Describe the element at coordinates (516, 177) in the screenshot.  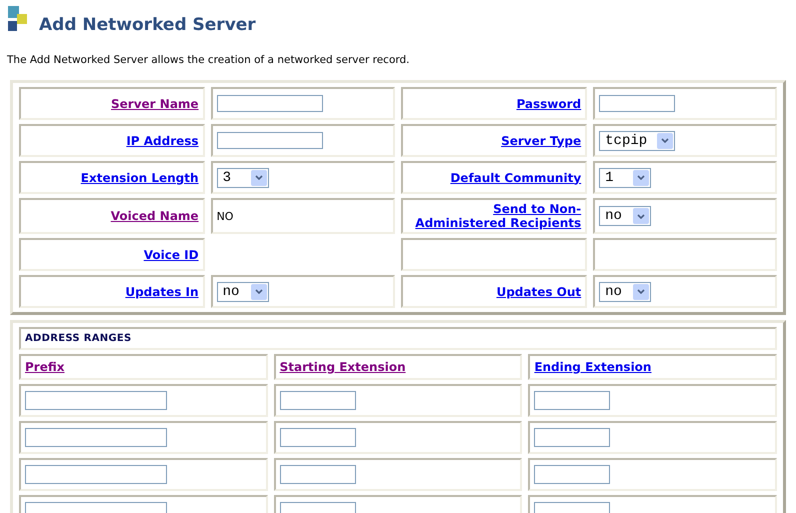
I see `field-label-link: Default Community` at that location.